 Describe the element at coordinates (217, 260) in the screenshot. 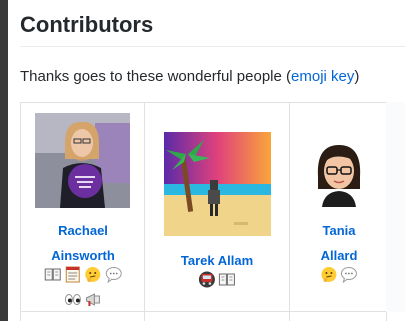

I see `contributor-name-tarek: Tarek Allam` at that location.